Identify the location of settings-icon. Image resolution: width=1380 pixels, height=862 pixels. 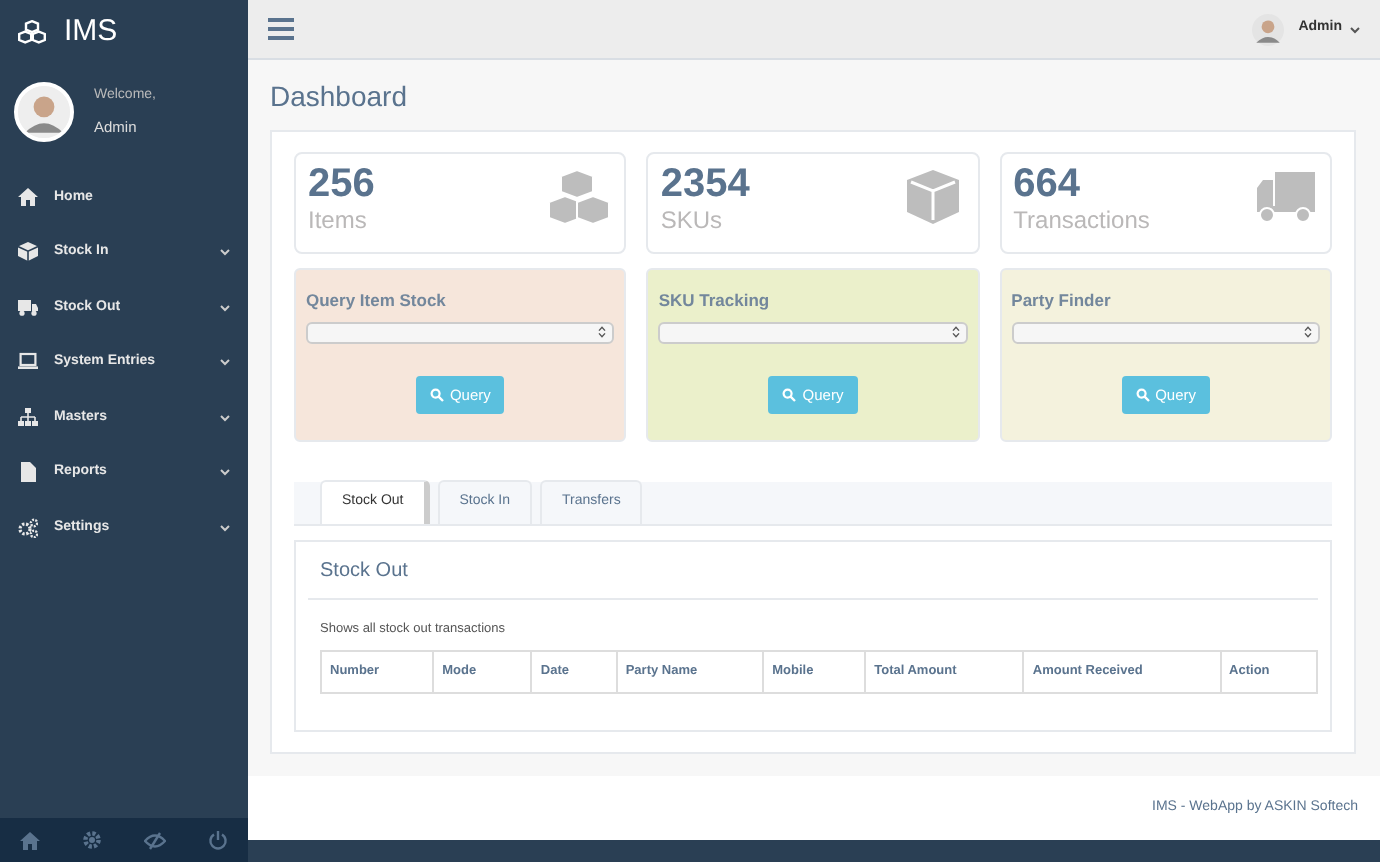
(92, 840).